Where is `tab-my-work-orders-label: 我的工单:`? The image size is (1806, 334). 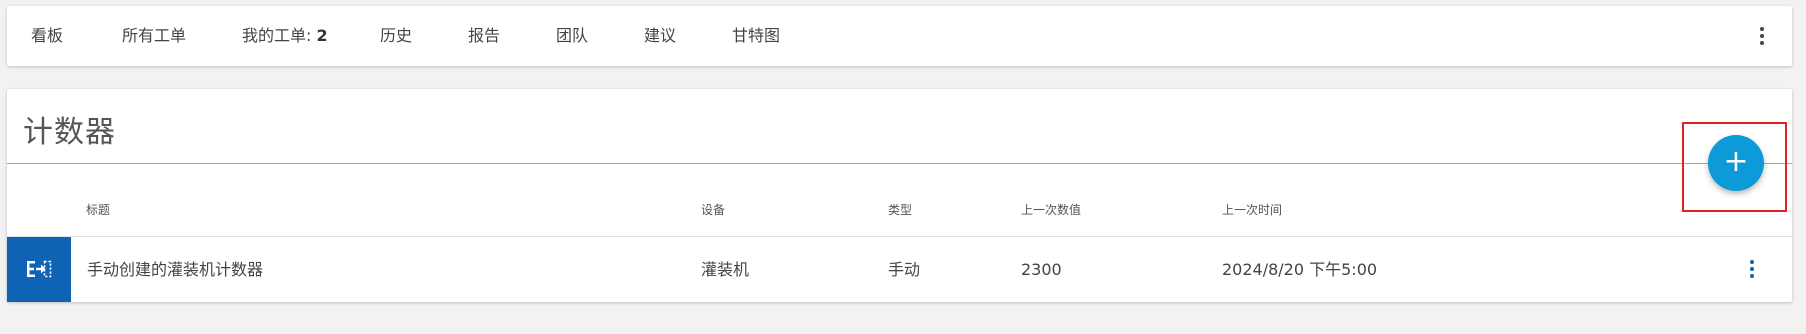
tab-my-work-orders-label: 我的工单: is located at coordinates (279, 35).